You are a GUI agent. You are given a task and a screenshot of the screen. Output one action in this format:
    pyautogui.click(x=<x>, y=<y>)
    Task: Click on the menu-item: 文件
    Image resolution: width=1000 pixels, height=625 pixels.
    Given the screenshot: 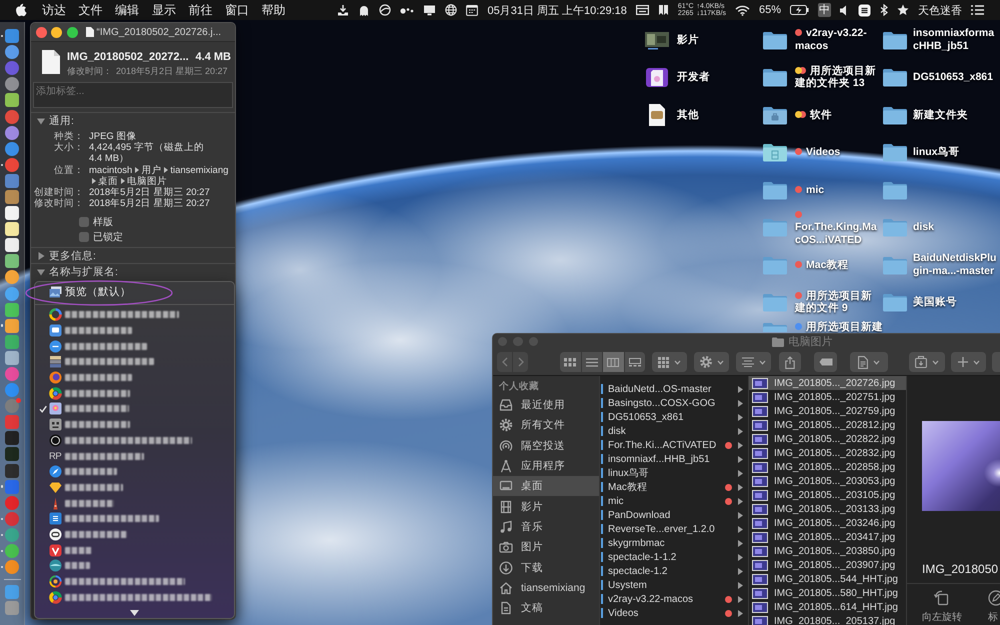 What is the action you would take?
    pyautogui.click(x=90, y=10)
    